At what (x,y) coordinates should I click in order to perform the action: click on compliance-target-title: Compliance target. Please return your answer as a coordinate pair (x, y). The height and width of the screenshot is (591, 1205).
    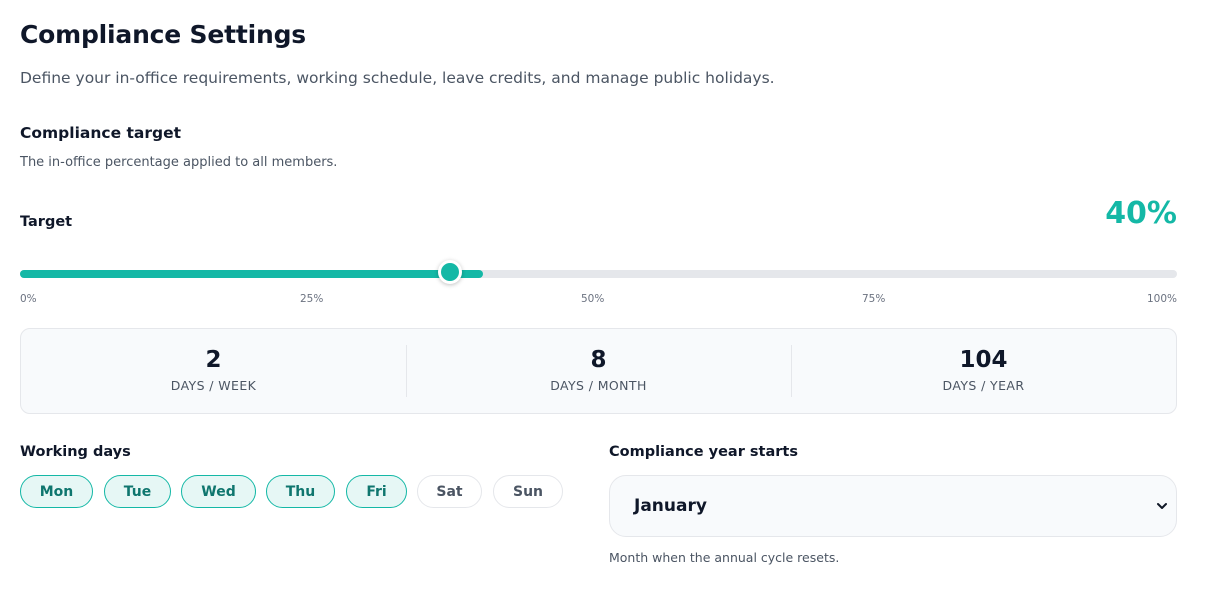
    Looking at the image, I should click on (101, 133).